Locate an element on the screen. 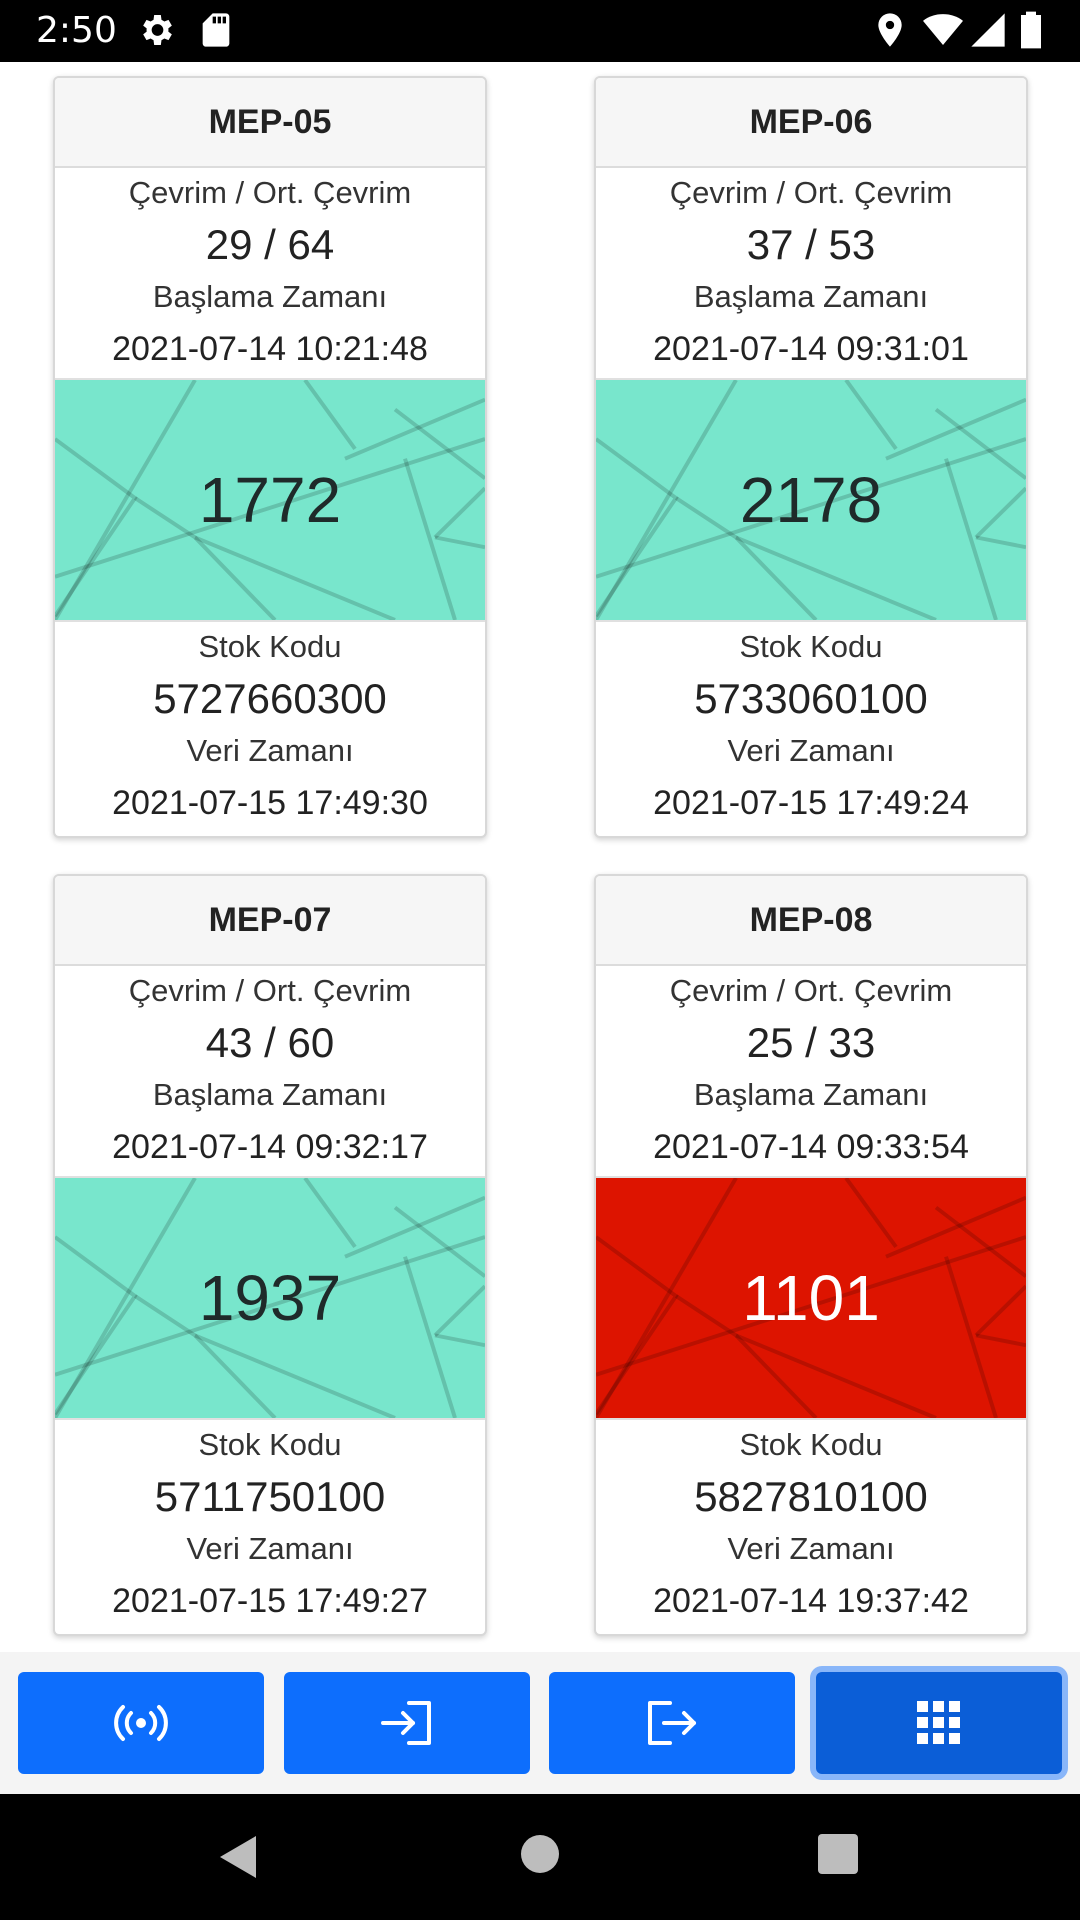 This screenshot has height=1920, width=1080. production-count: 1101 is located at coordinates (811, 1298).